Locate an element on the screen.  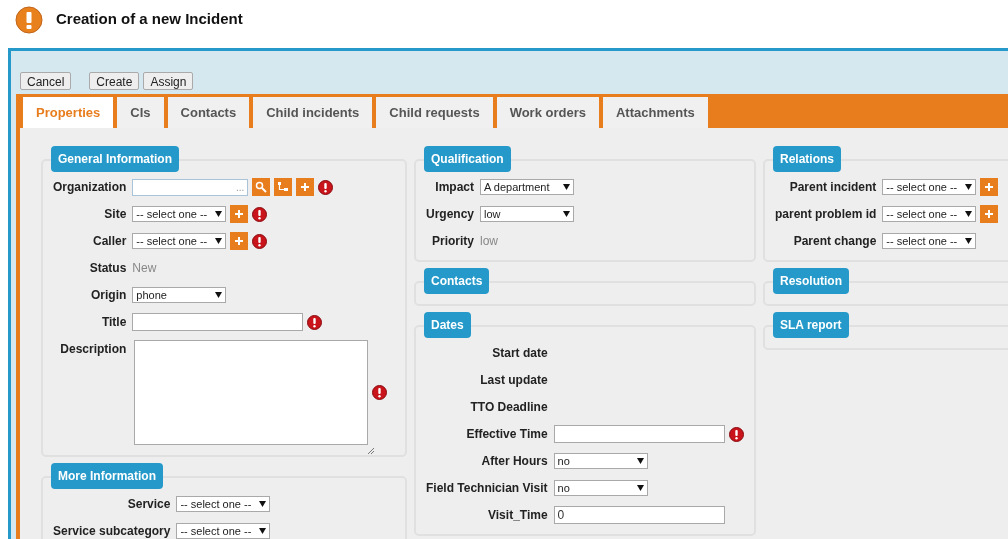
search-button is located at coordinates (261, 187).